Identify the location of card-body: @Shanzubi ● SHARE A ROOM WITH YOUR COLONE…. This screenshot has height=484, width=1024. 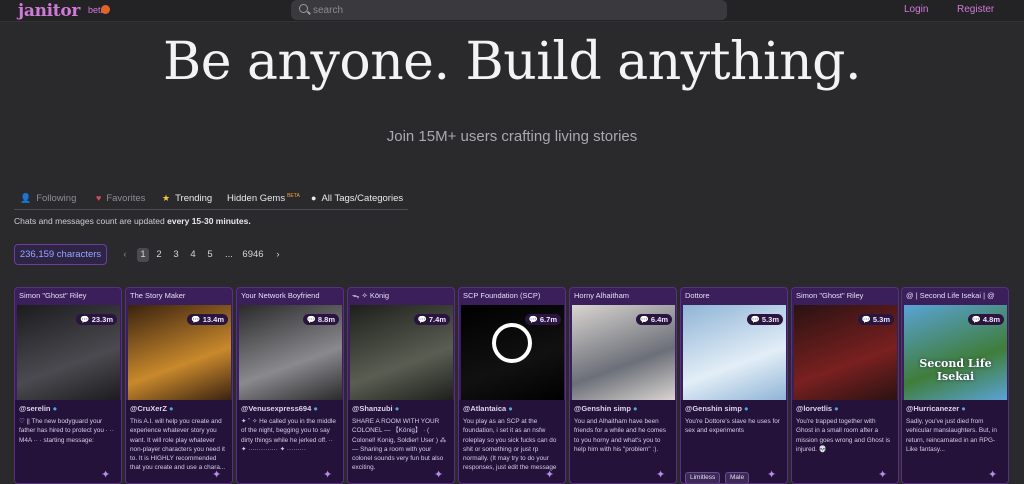
(401, 441).